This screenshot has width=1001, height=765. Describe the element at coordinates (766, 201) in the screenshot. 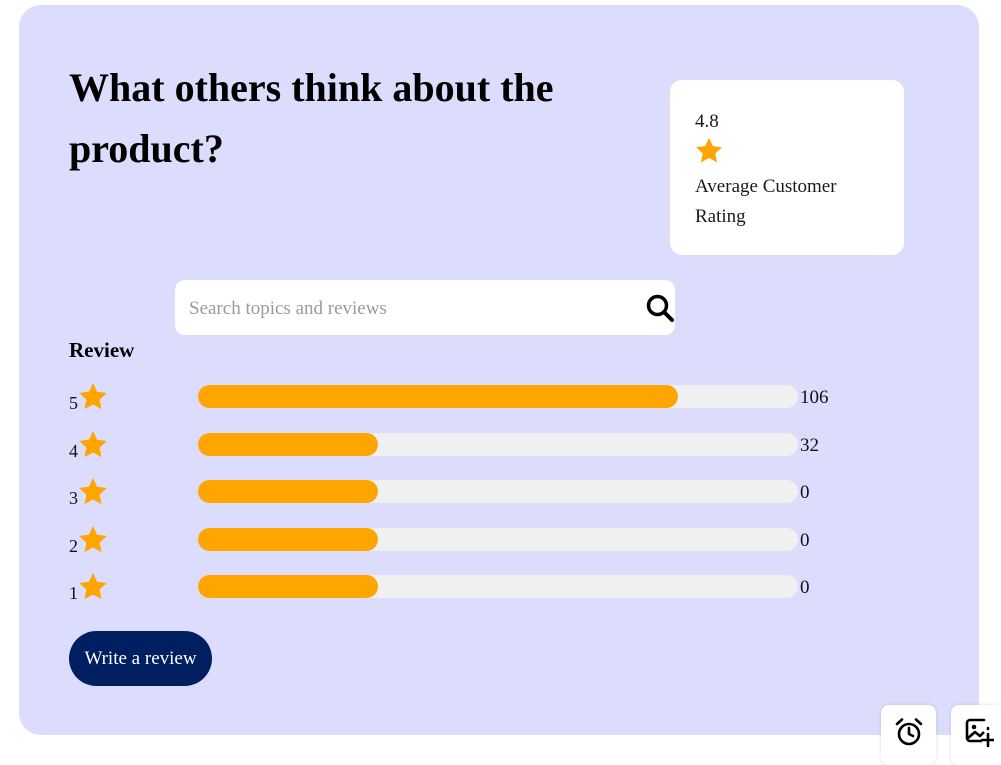

I see `average-rating-caption: Average Customer Rating` at that location.